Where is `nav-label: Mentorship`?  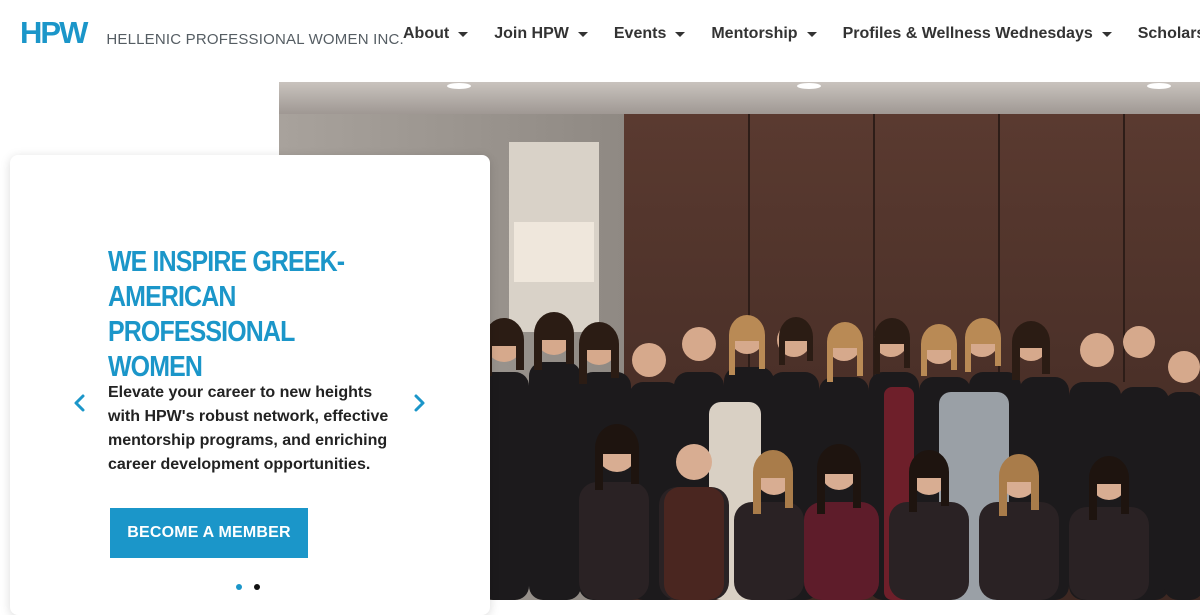
nav-label: Mentorship is located at coordinates (754, 33).